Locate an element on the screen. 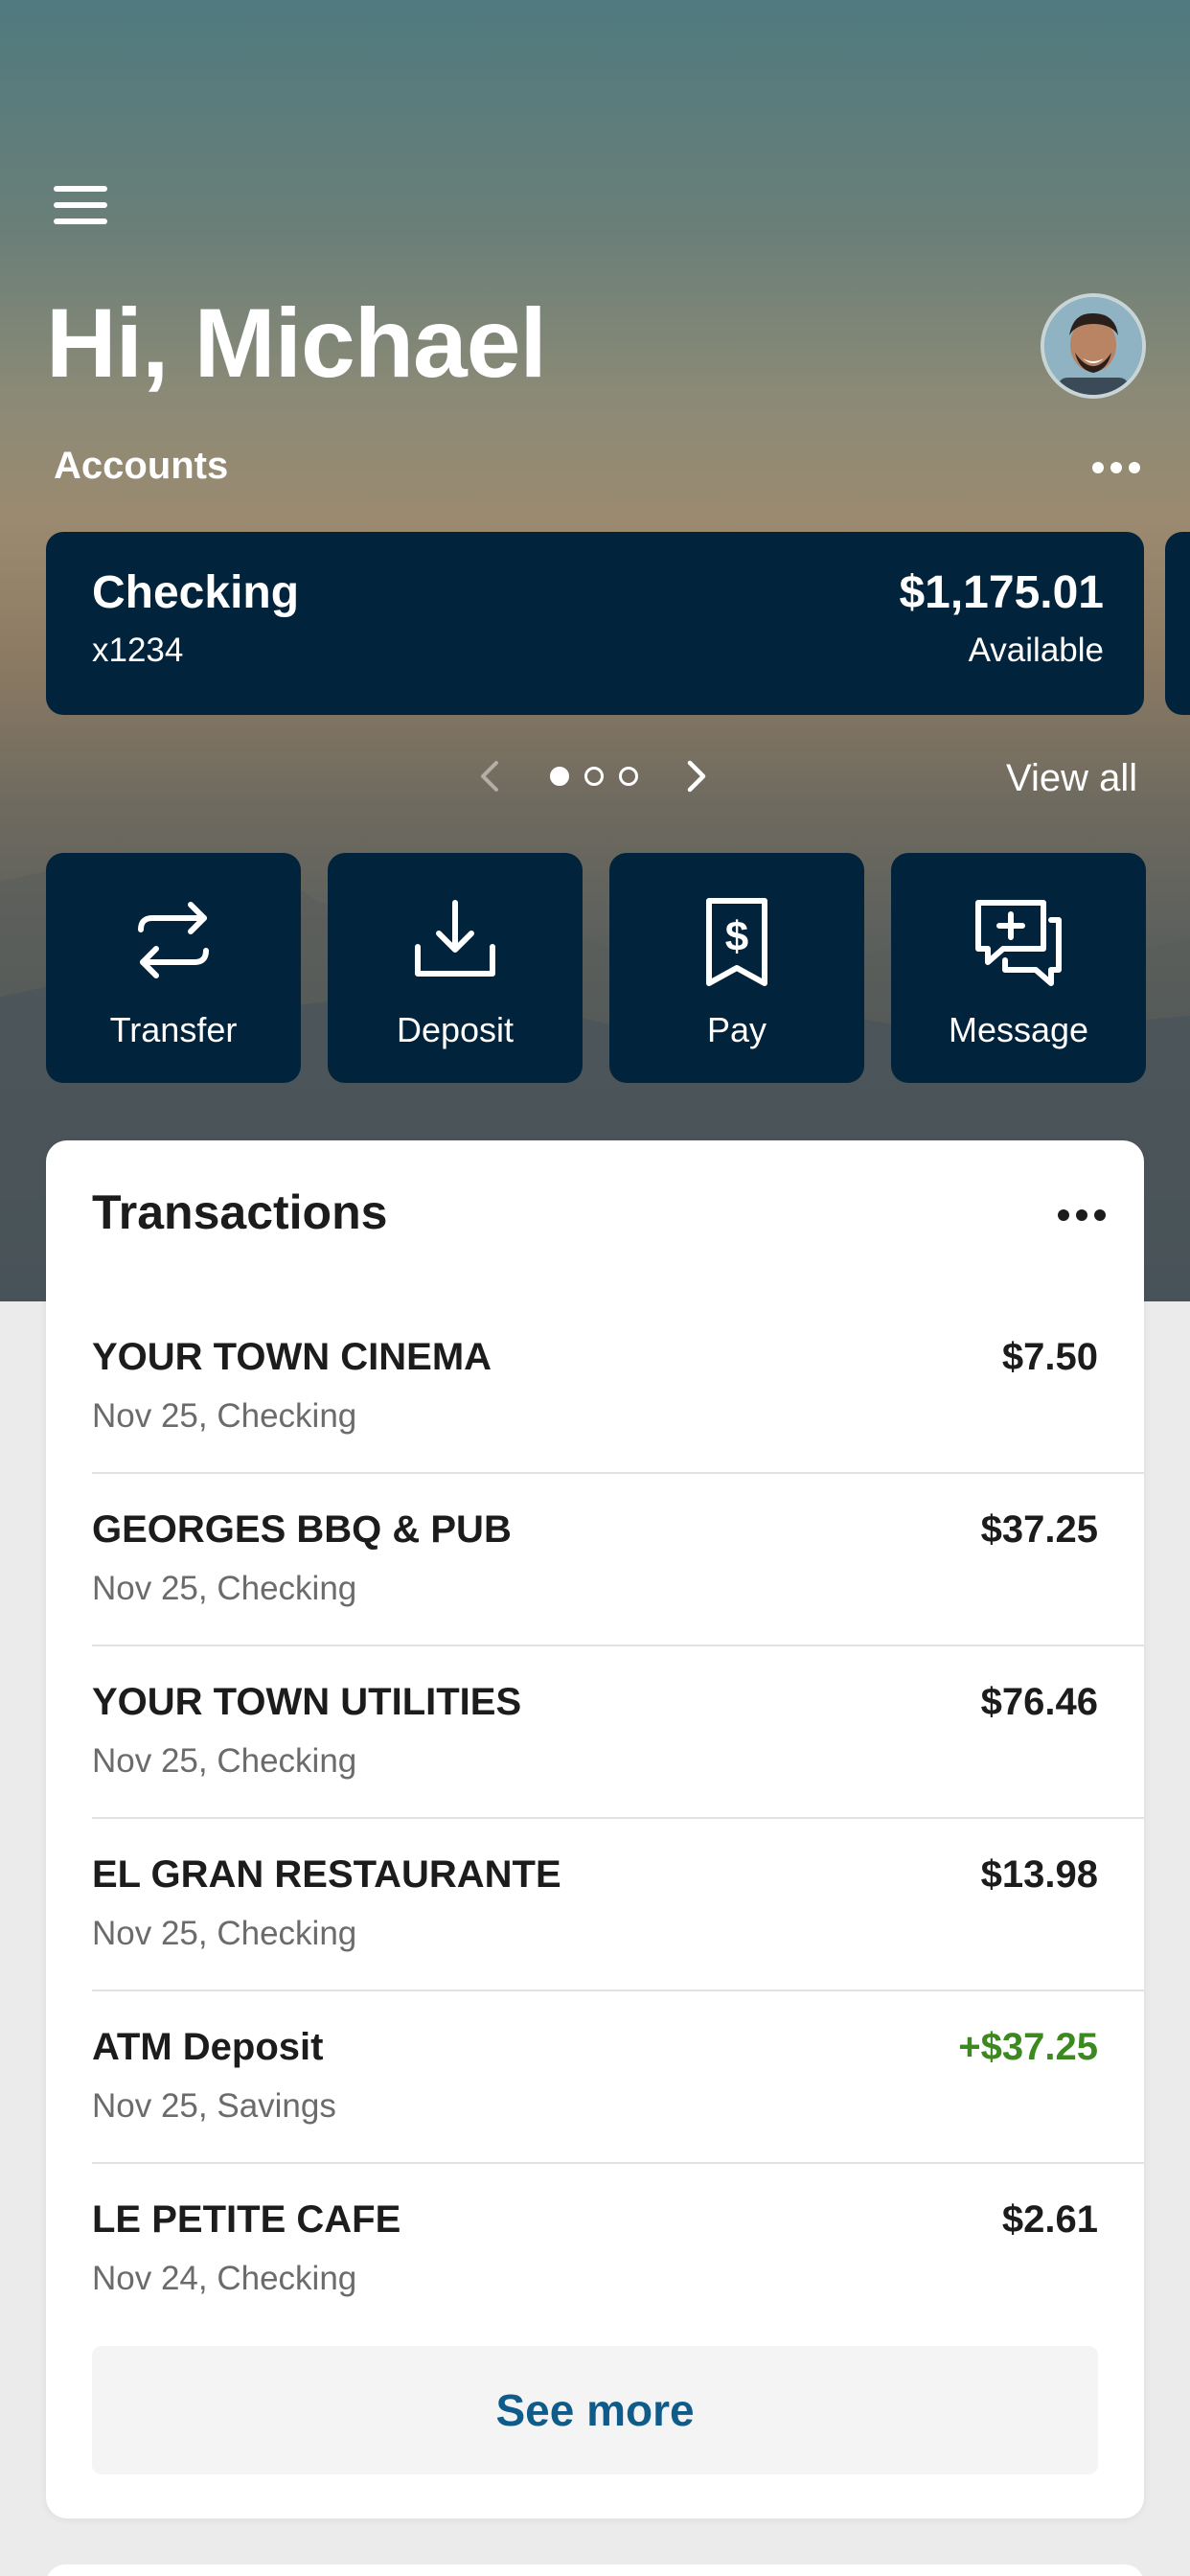 The image size is (1190, 2576). next-account-card is located at coordinates (1177, 623).